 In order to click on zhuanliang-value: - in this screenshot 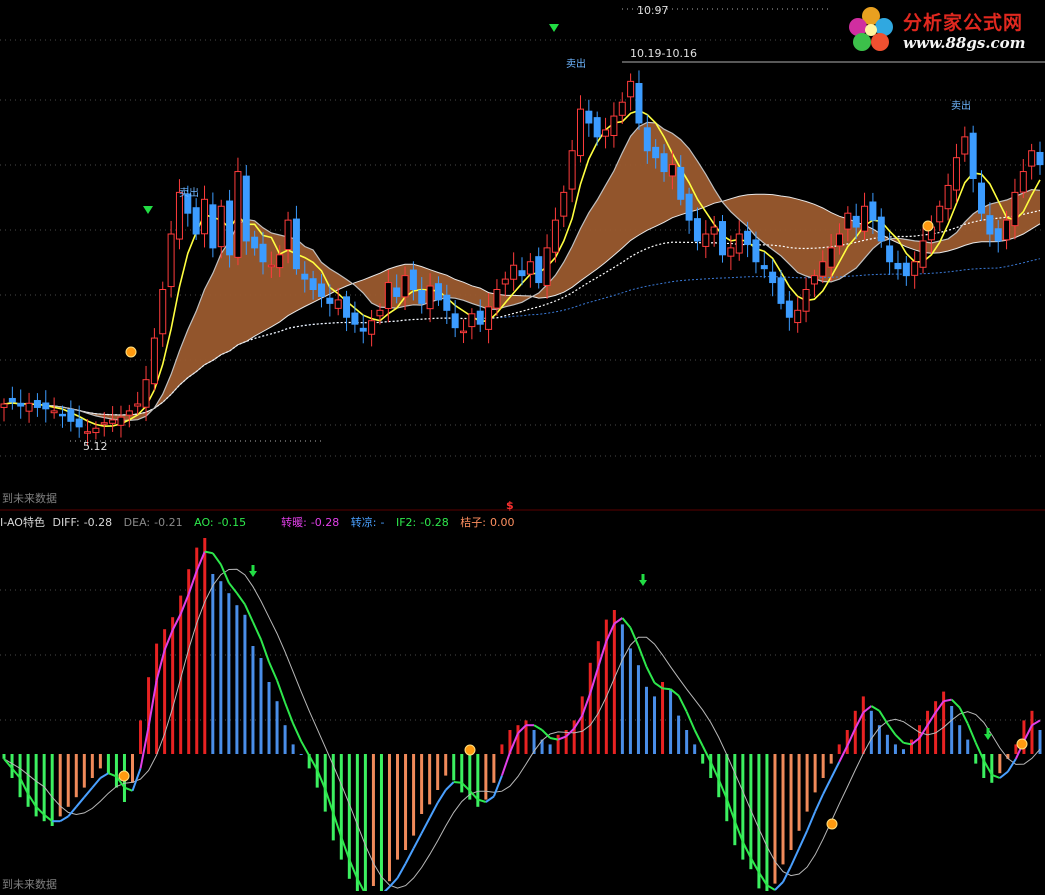, I will do `click(382, 522)`.